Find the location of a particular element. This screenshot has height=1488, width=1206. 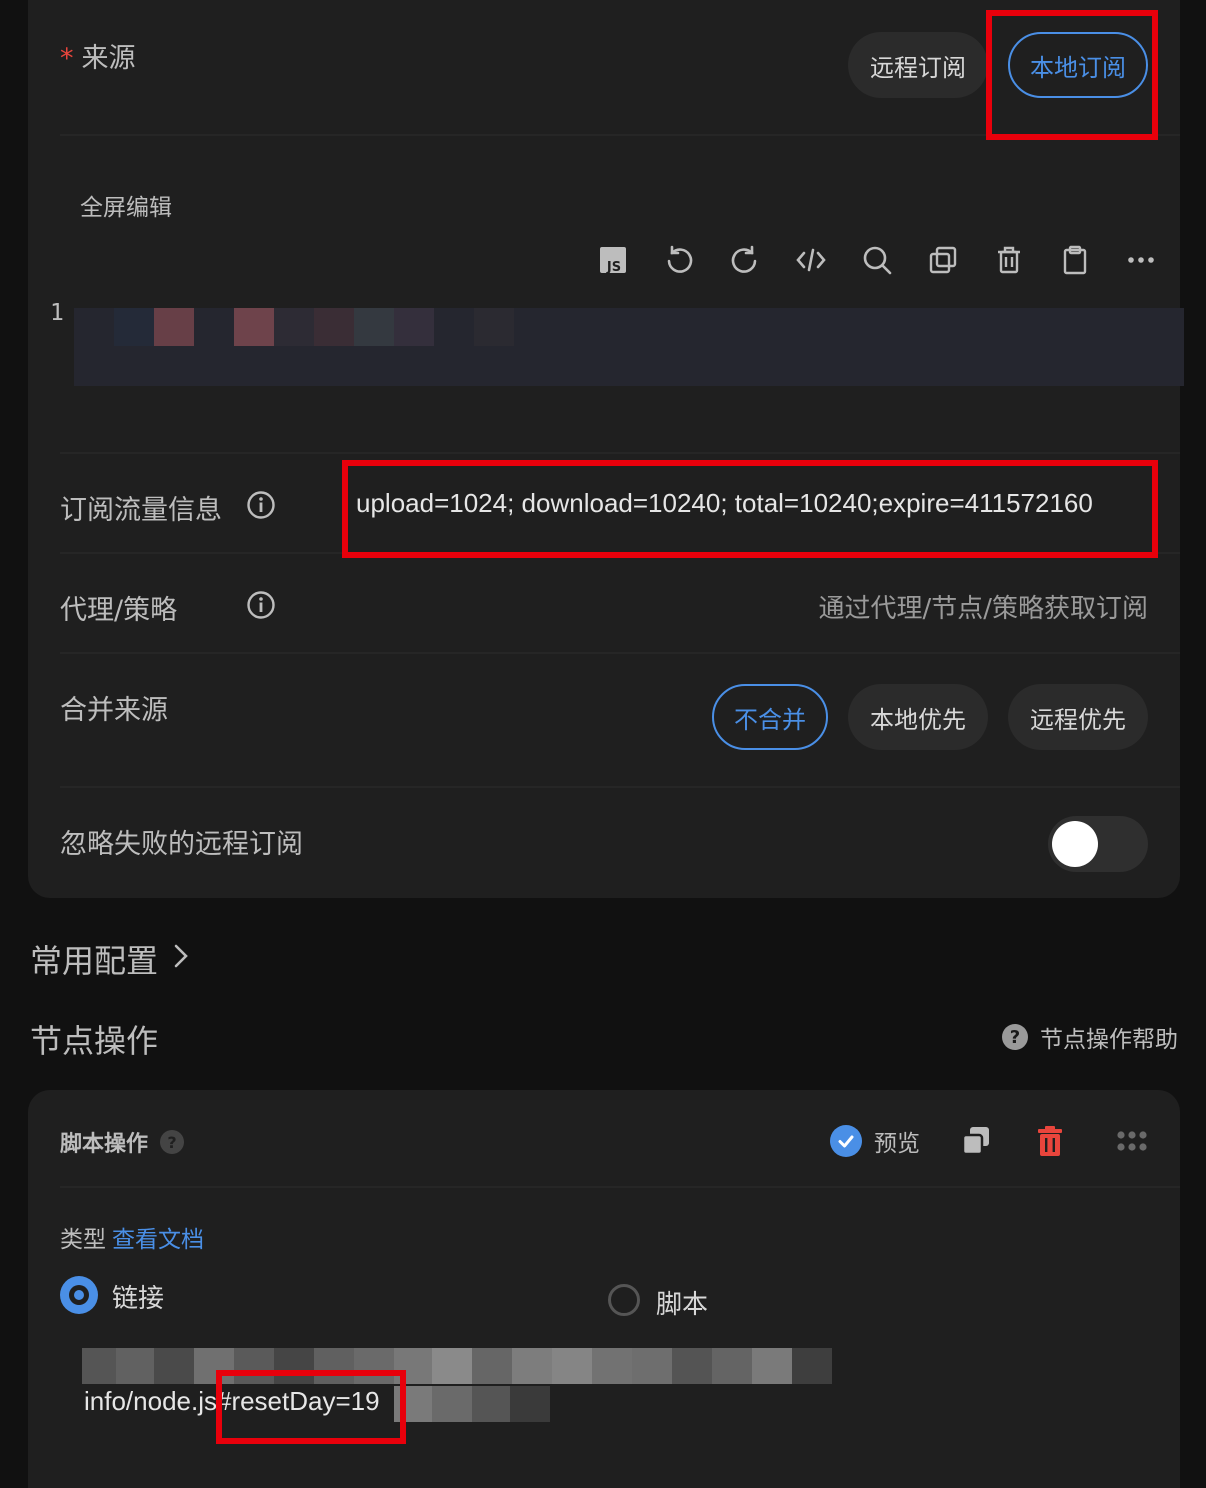

radio-script is located at coordinates (624, 1300).